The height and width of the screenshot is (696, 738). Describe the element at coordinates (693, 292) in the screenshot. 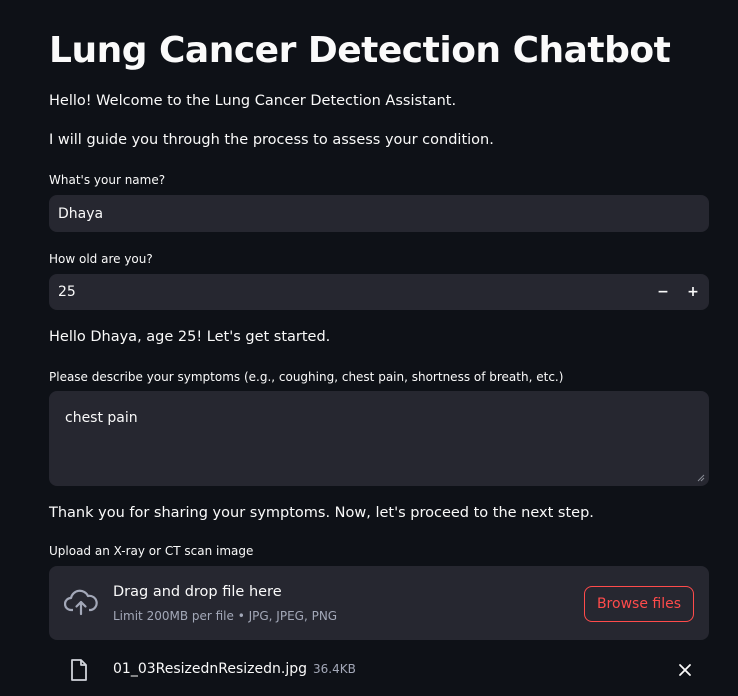

I see `age-increment-button: +` at that location.